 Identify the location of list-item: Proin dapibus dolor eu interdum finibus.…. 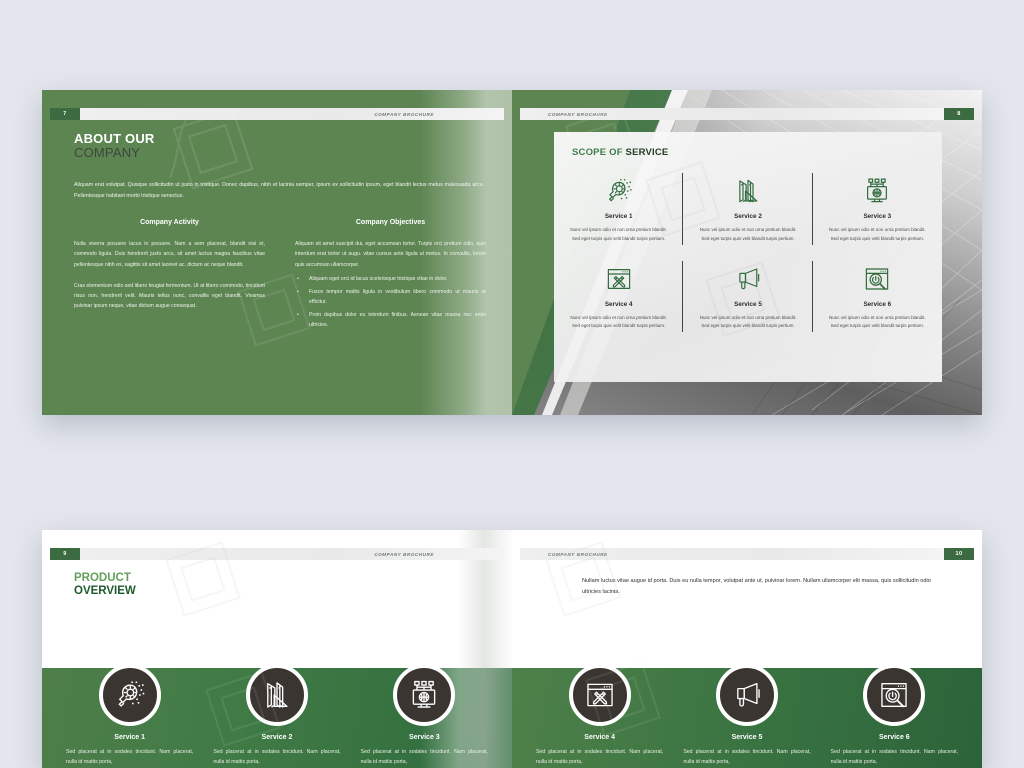
(390, 320).